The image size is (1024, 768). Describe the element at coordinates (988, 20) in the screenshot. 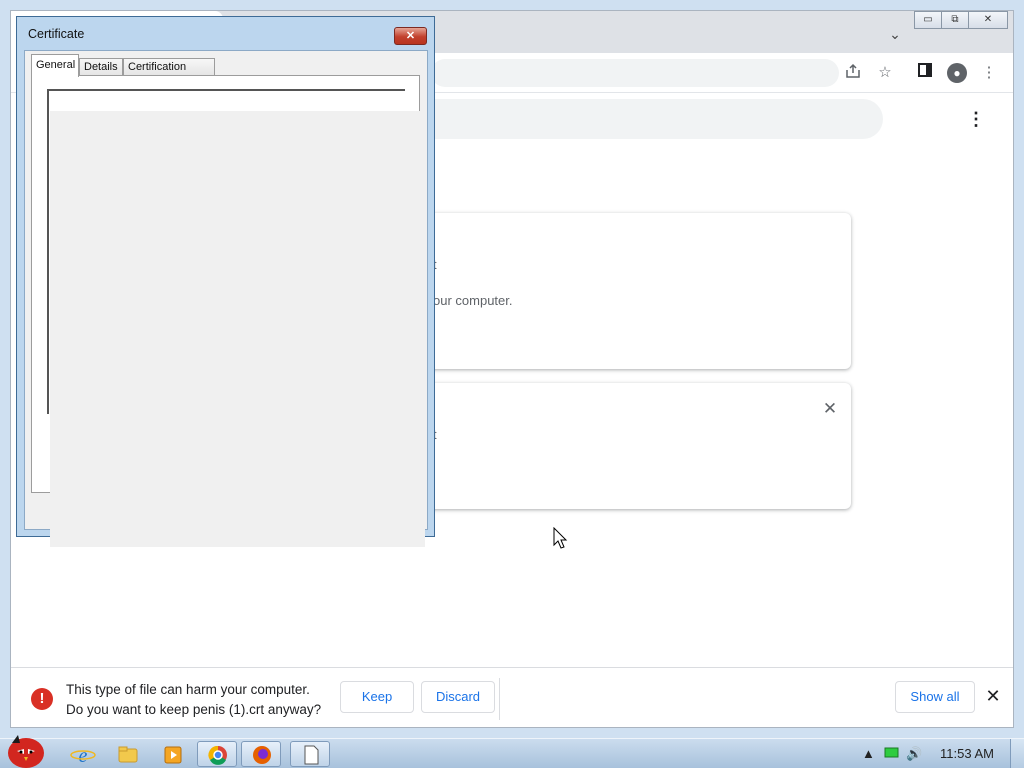

I see `close-window-button: ✕` at that location.